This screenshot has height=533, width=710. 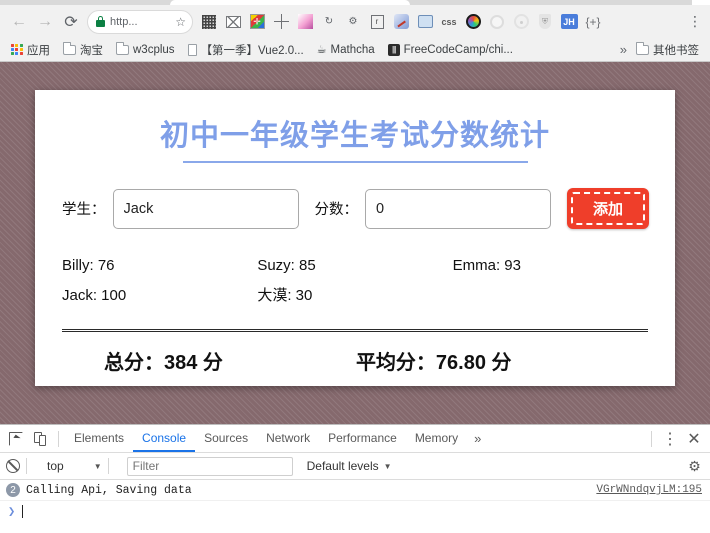 What do you see at coordinates (13, 466) in the screenshot?
I see `clear-console-icon` at bounding box center [13, 466].